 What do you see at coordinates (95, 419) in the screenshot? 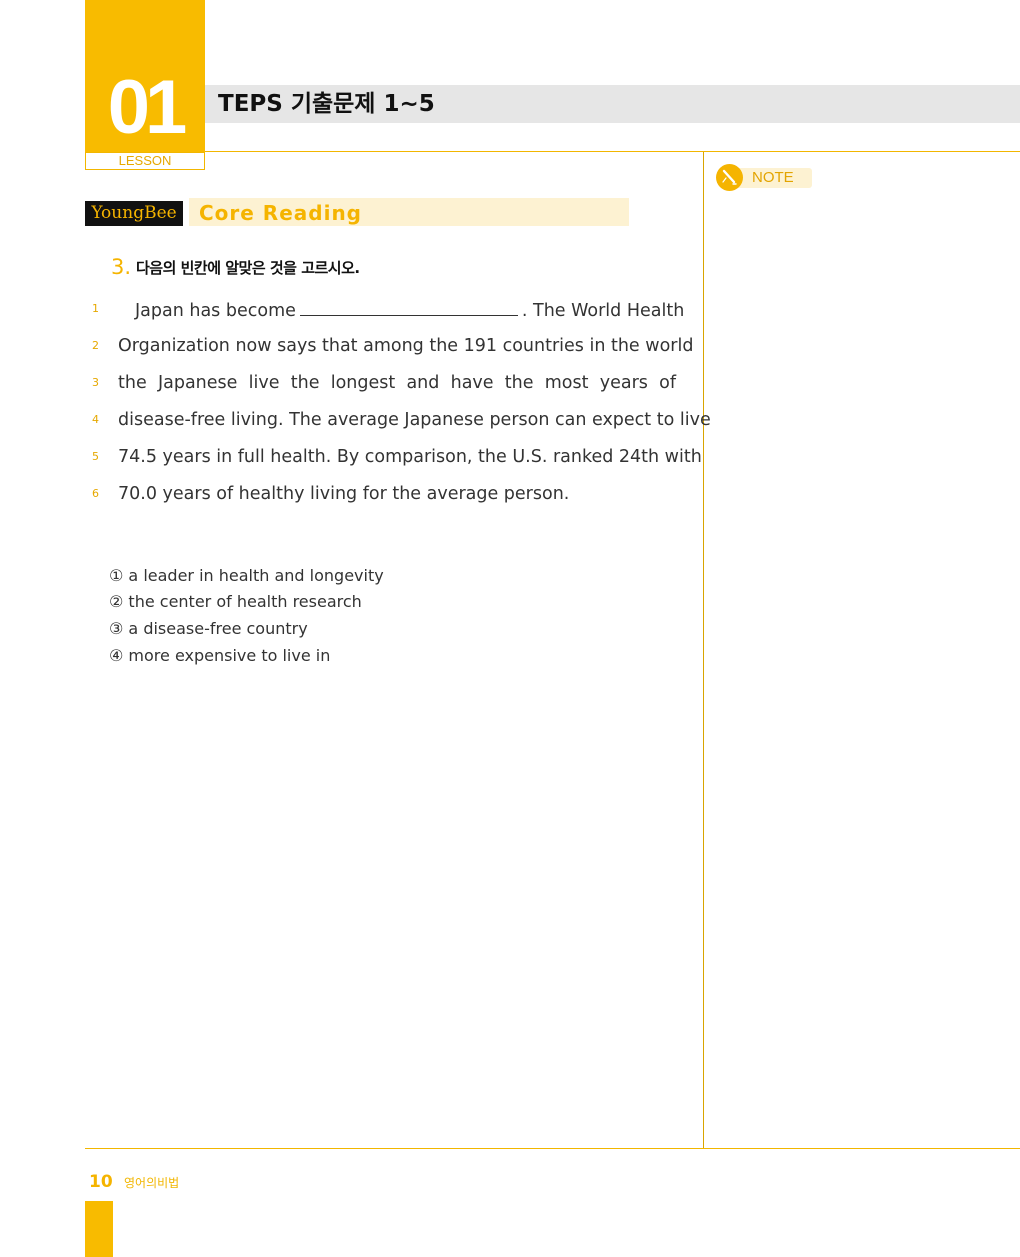
I see `line-number: 4` at bounding box center [95, 419].